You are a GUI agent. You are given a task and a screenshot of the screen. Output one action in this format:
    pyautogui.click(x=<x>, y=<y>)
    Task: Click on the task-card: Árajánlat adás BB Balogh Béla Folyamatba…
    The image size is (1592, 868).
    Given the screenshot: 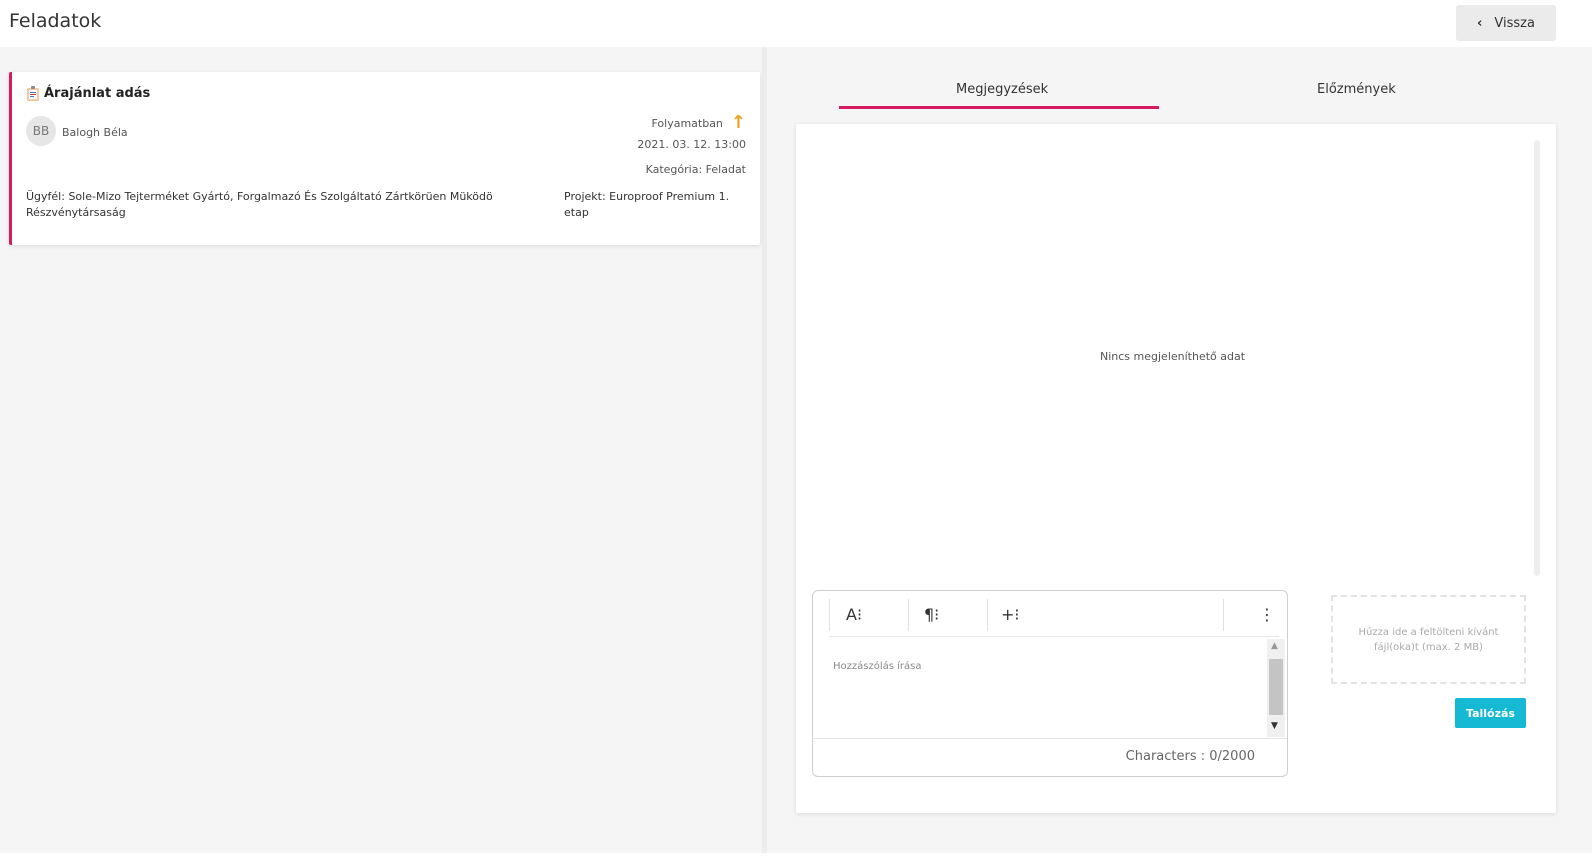 What is the action you would take?
    pyautogui.click(x=384, y=158)
    